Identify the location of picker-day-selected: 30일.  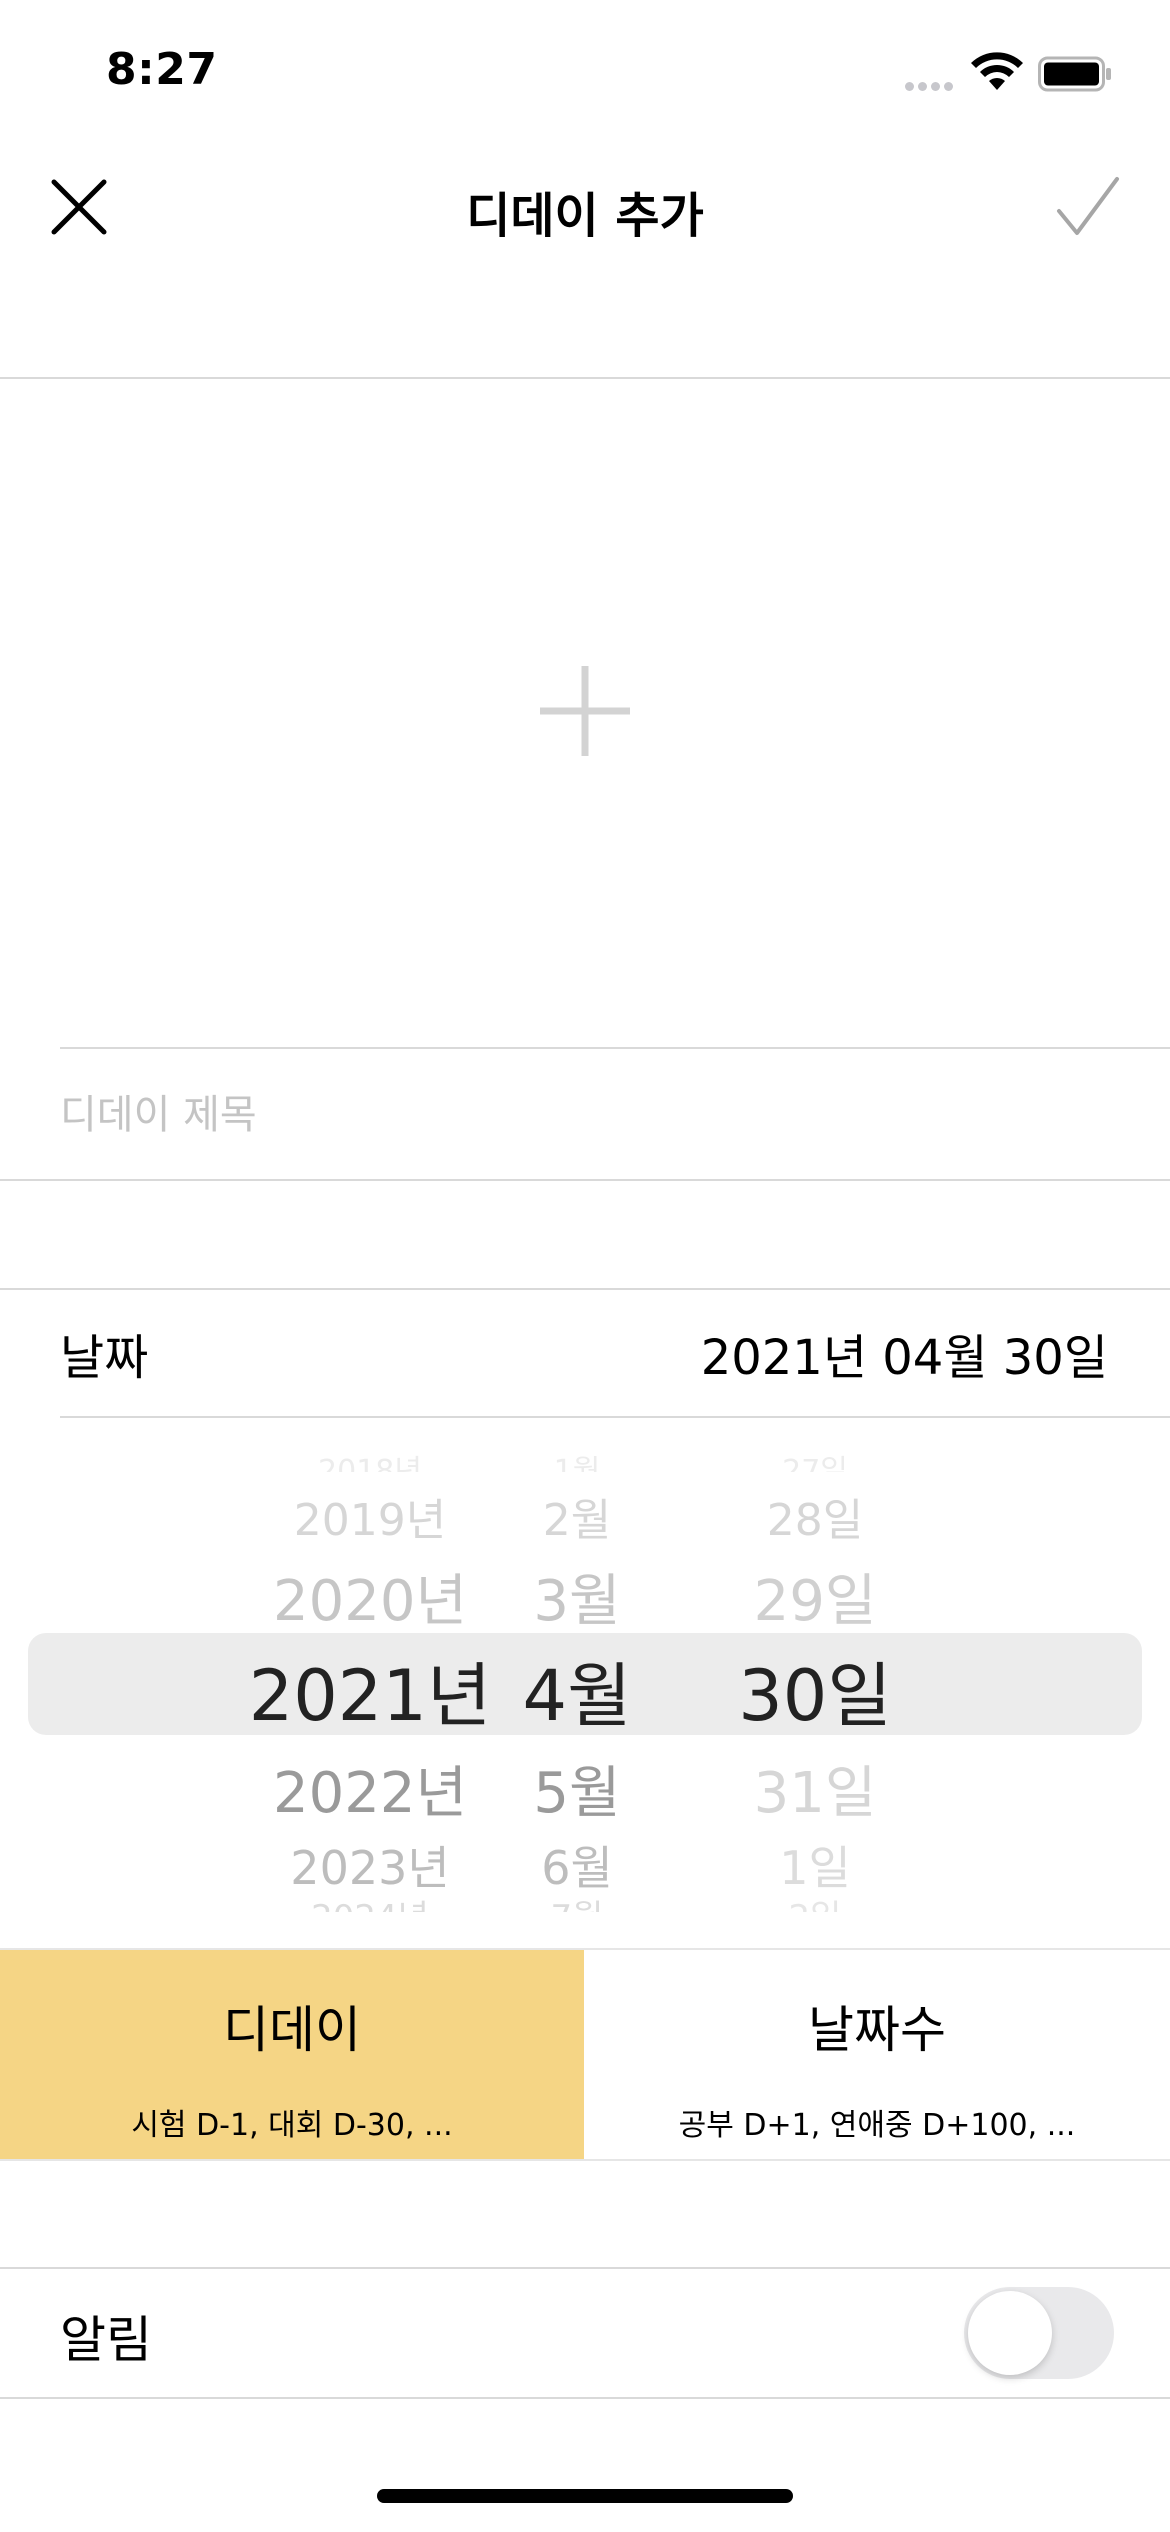
(815, 1690).